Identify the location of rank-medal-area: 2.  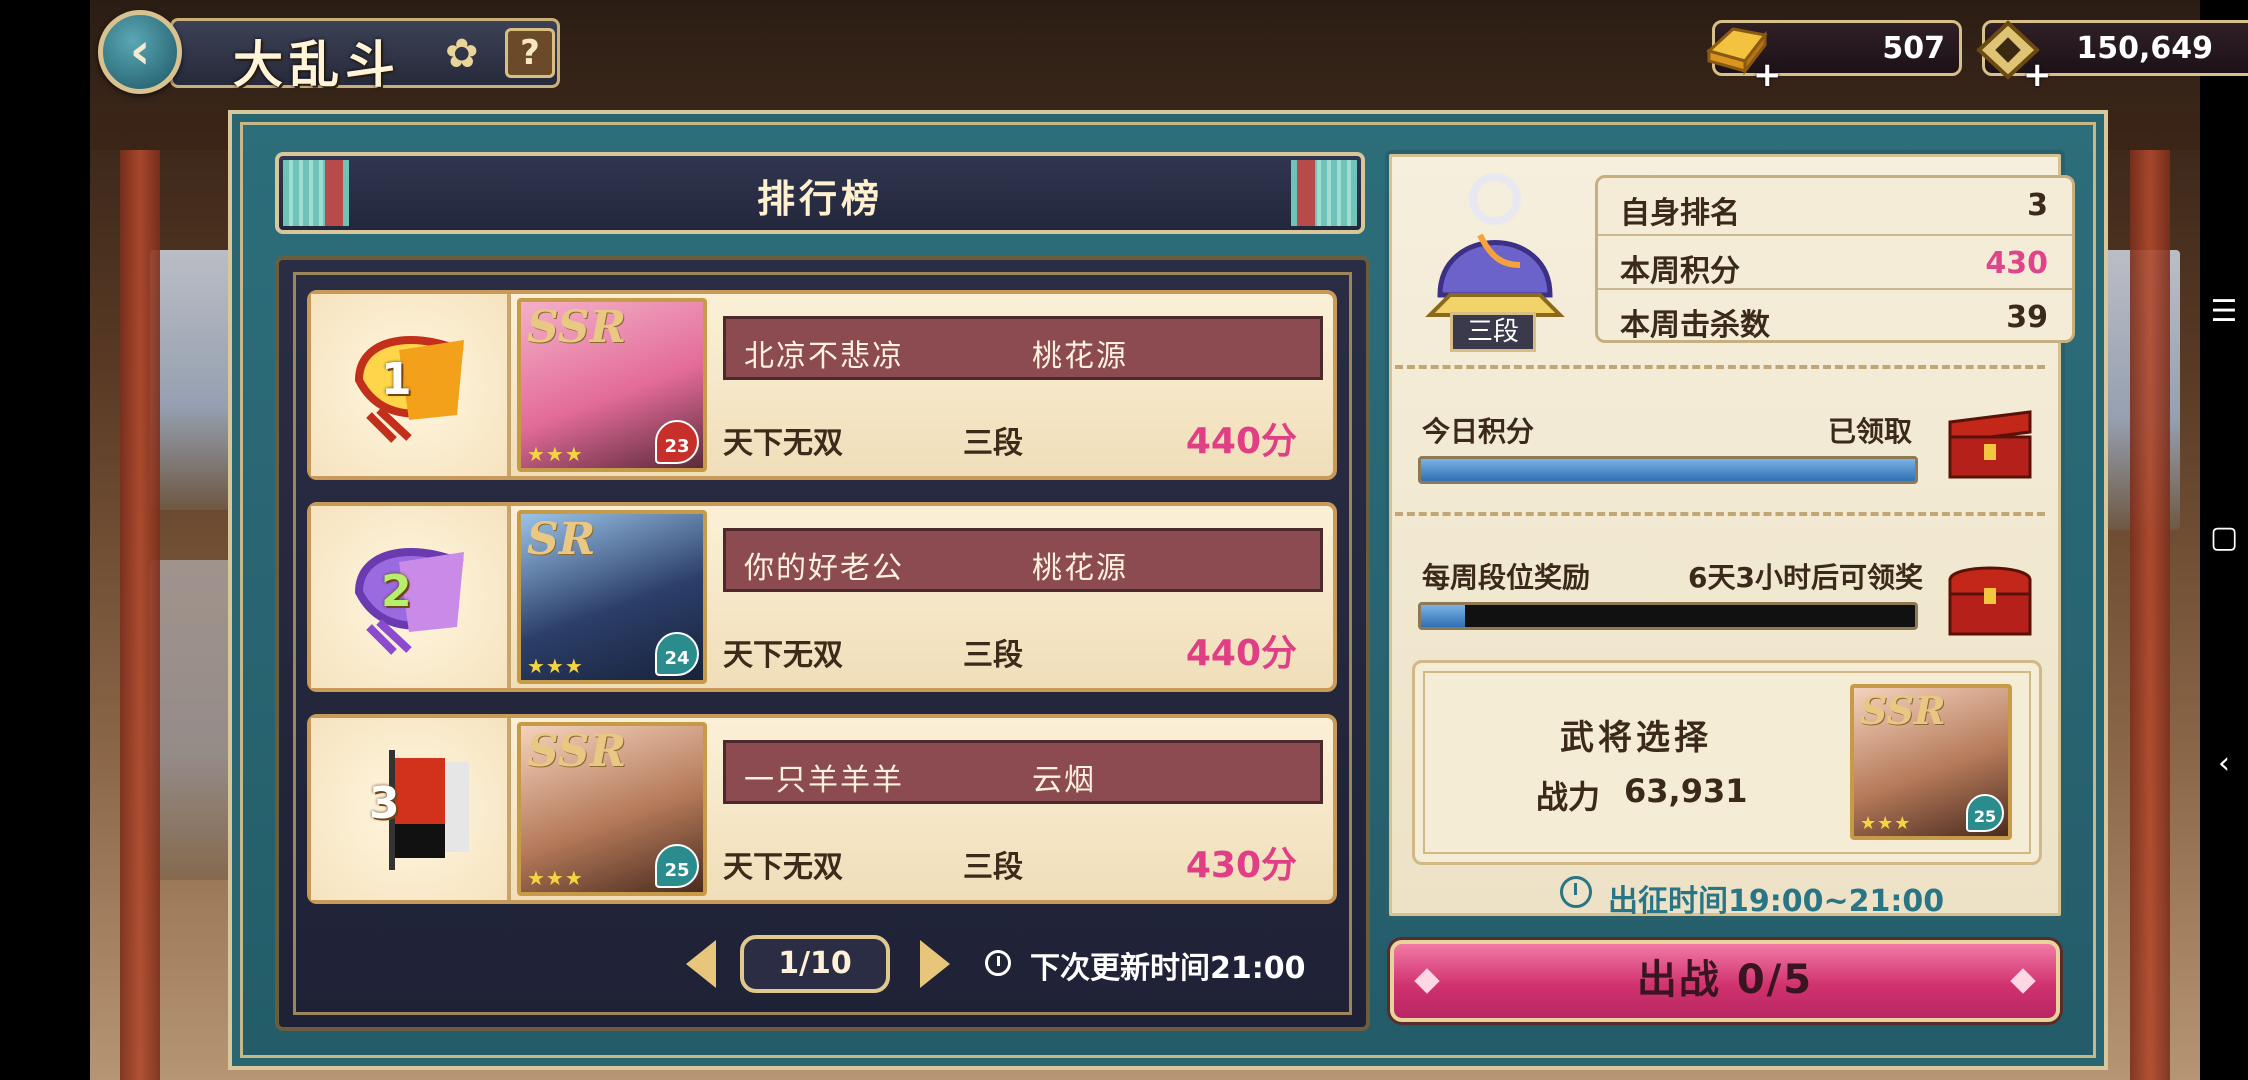
(411, 597).